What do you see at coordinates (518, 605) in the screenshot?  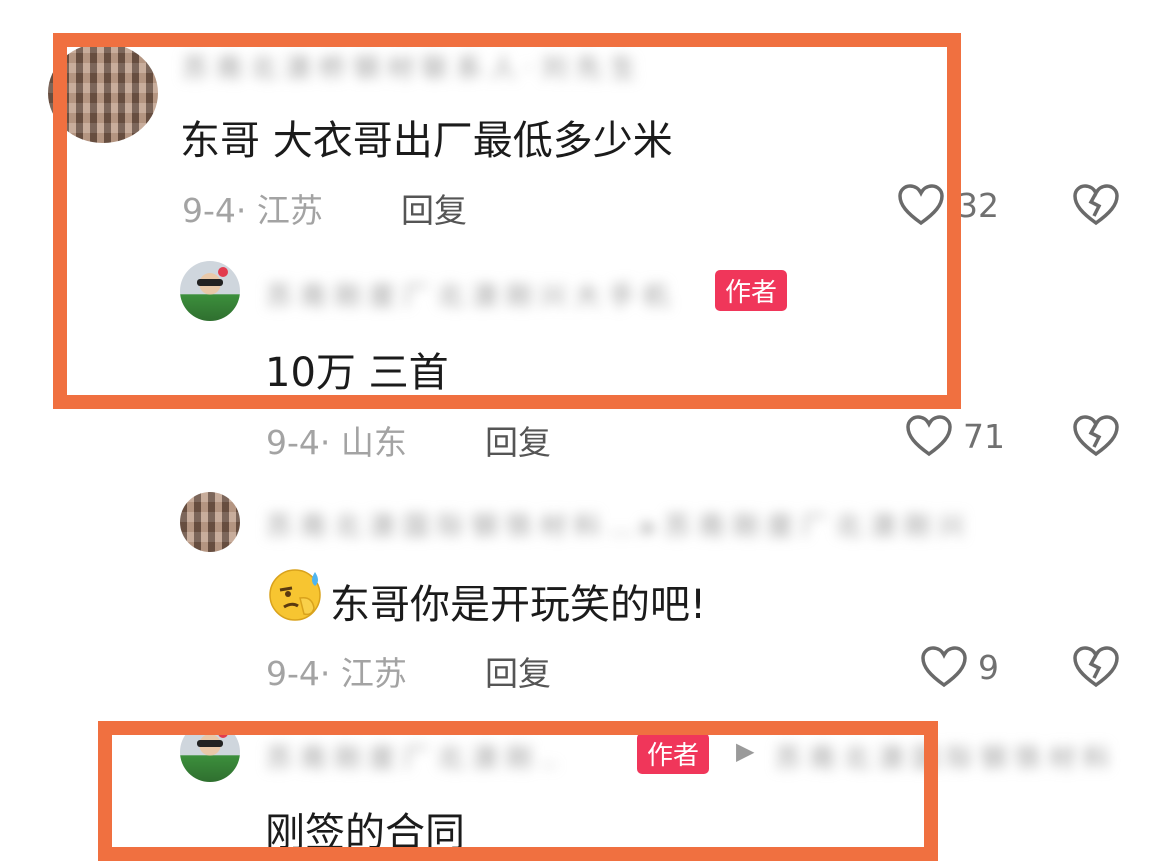 I see `comment-text: 东哥你是开玩笑的吧!` at bounding box center [518, 605].